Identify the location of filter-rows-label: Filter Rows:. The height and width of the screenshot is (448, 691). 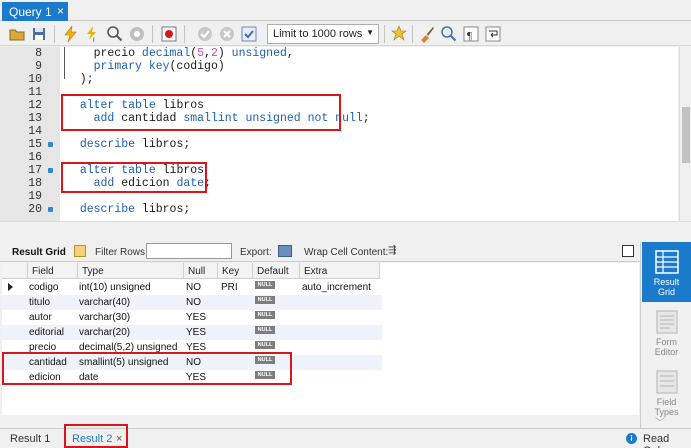
(121, 252).